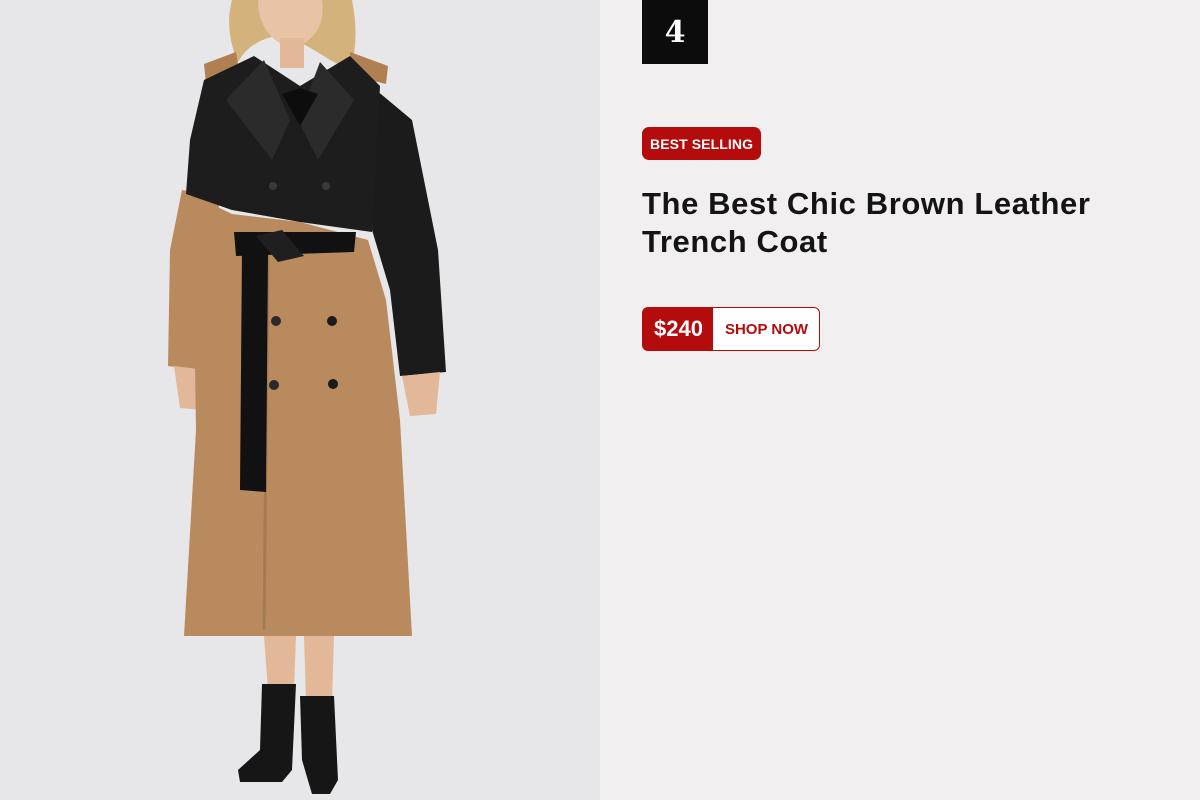  Describe the element at coordinates (702, 143) in the screenshot. I see `best-selling-badge: BEST SELLING` at that location.